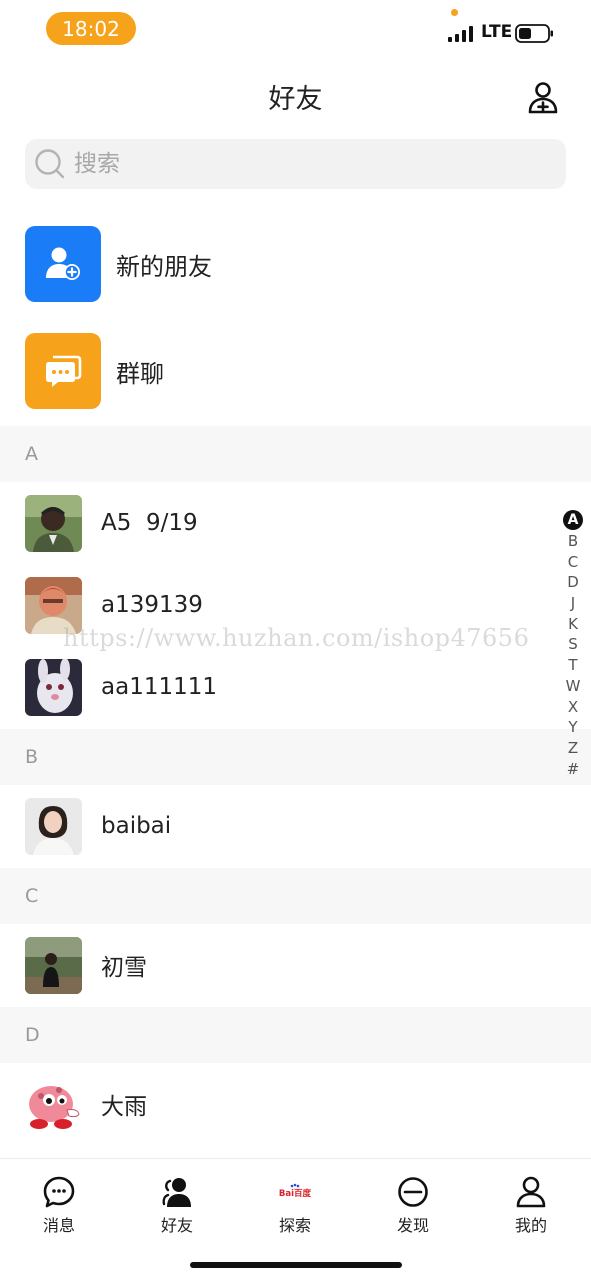 The image size is (591, 1280). I want to click on search-icon, so click(50, 164).